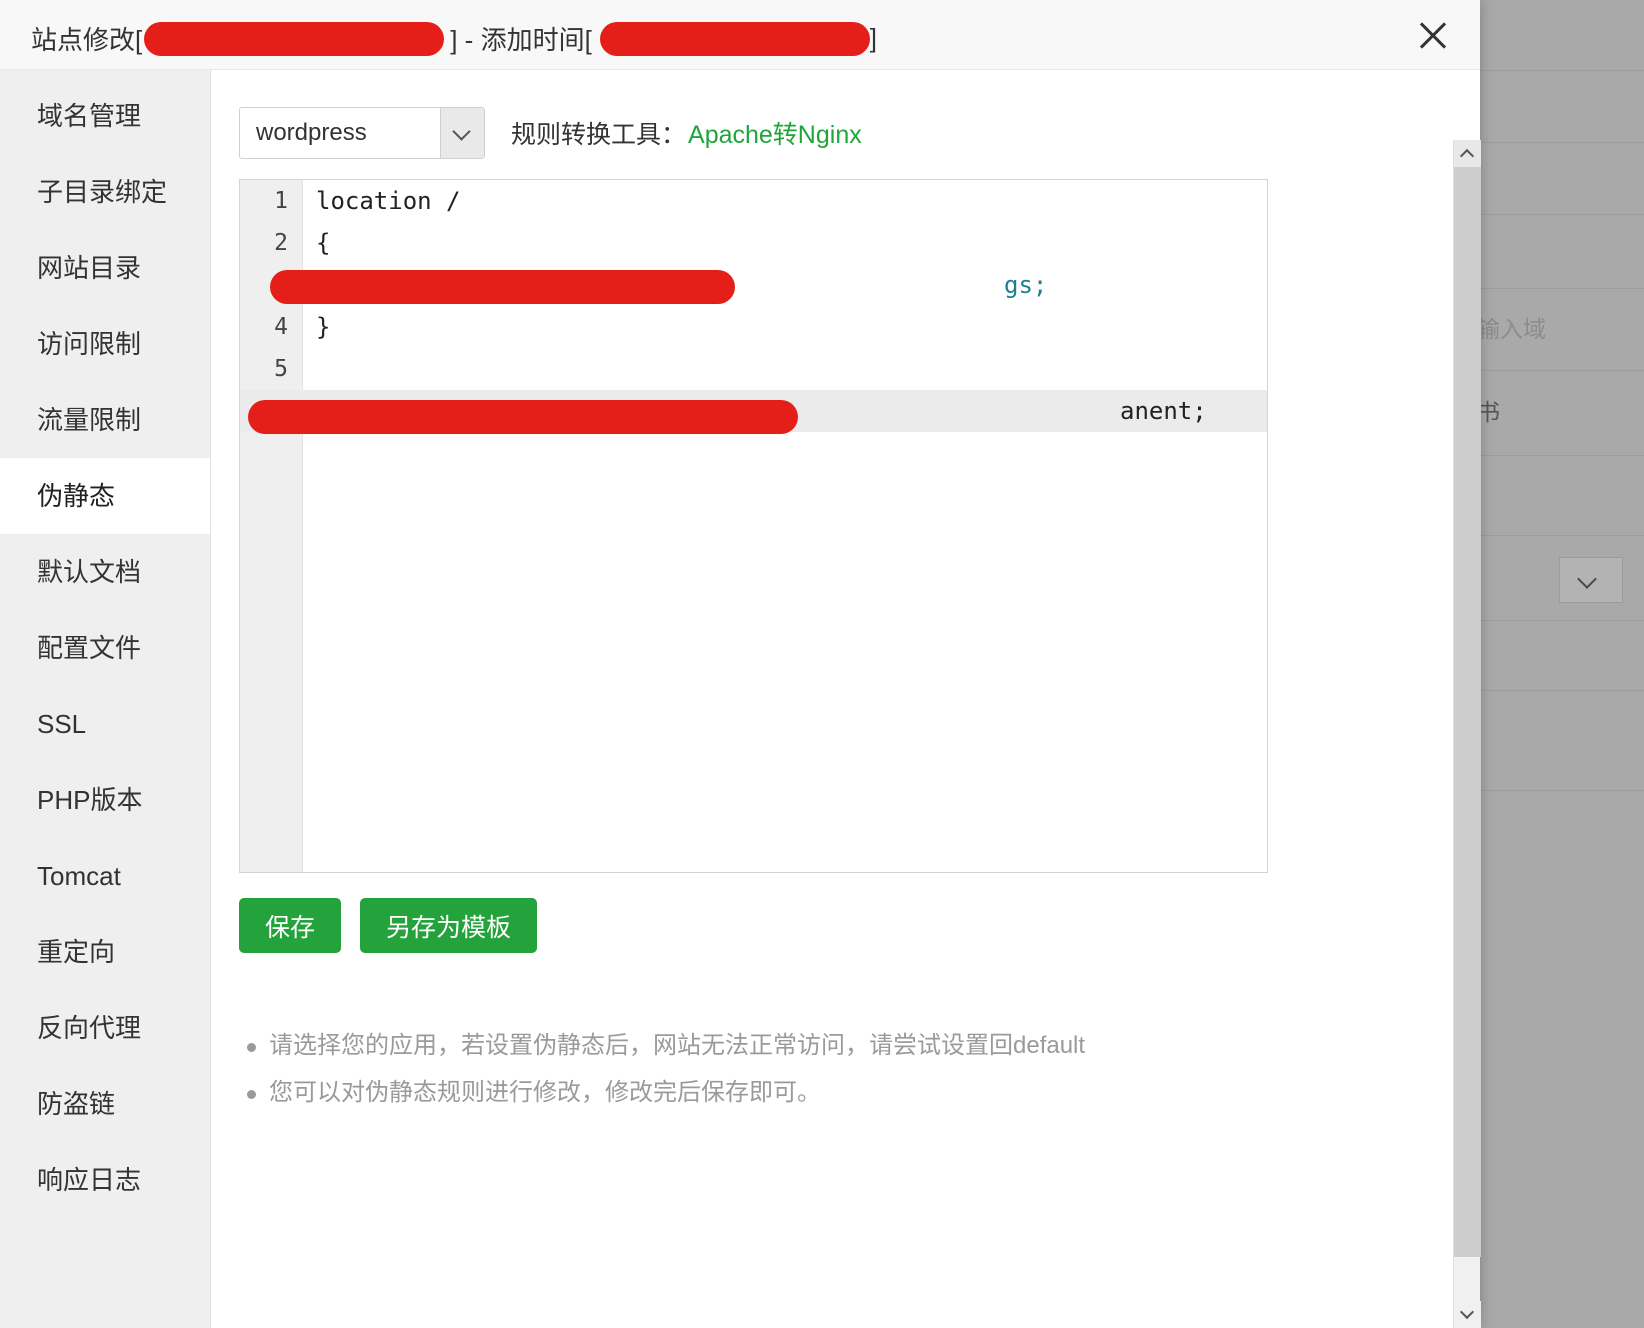 The height and width of the screenshot is (1328, 1644). I want to click on rule-converter-label: 规则转换工具：Apache转Nginx, so click(686, 133).